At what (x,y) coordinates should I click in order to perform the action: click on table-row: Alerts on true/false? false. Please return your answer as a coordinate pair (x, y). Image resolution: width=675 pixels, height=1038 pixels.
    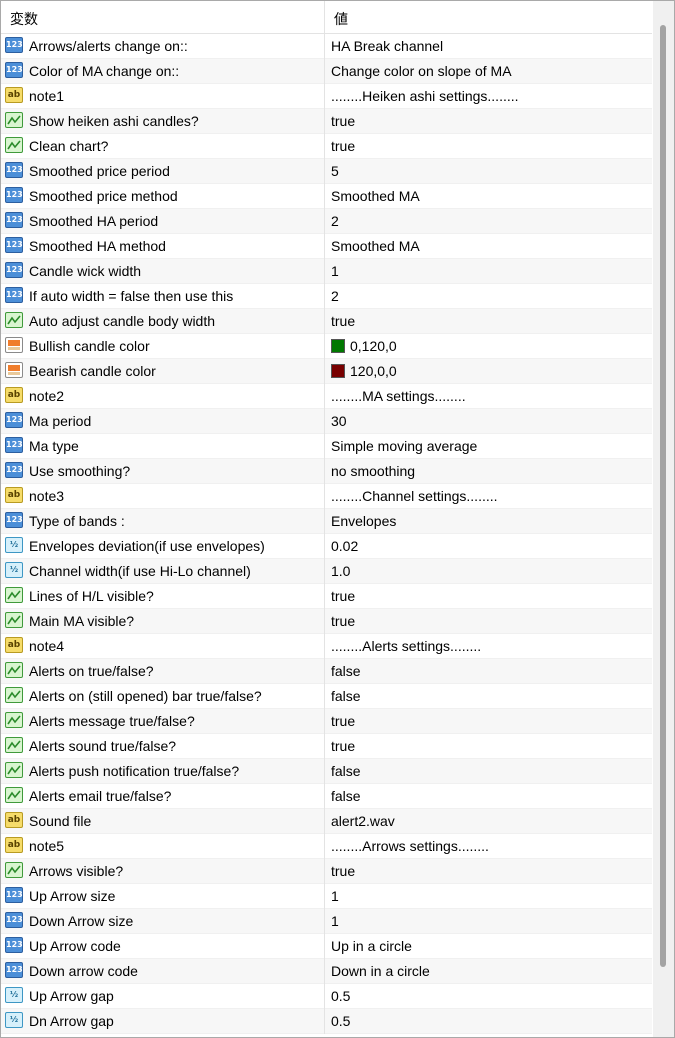
    Looking at the image, I should click on (326, 671).